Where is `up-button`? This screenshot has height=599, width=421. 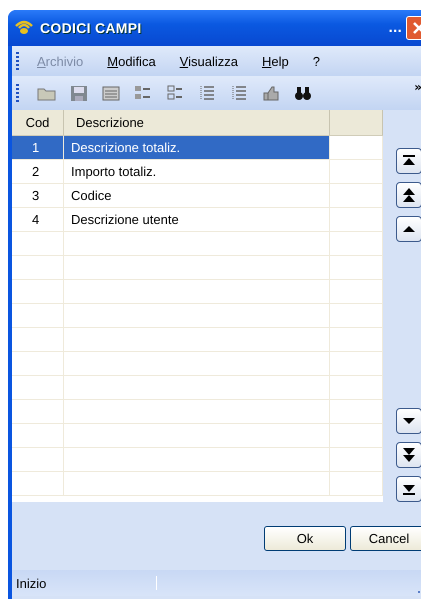
up-button is located at coordinates (408, 229).